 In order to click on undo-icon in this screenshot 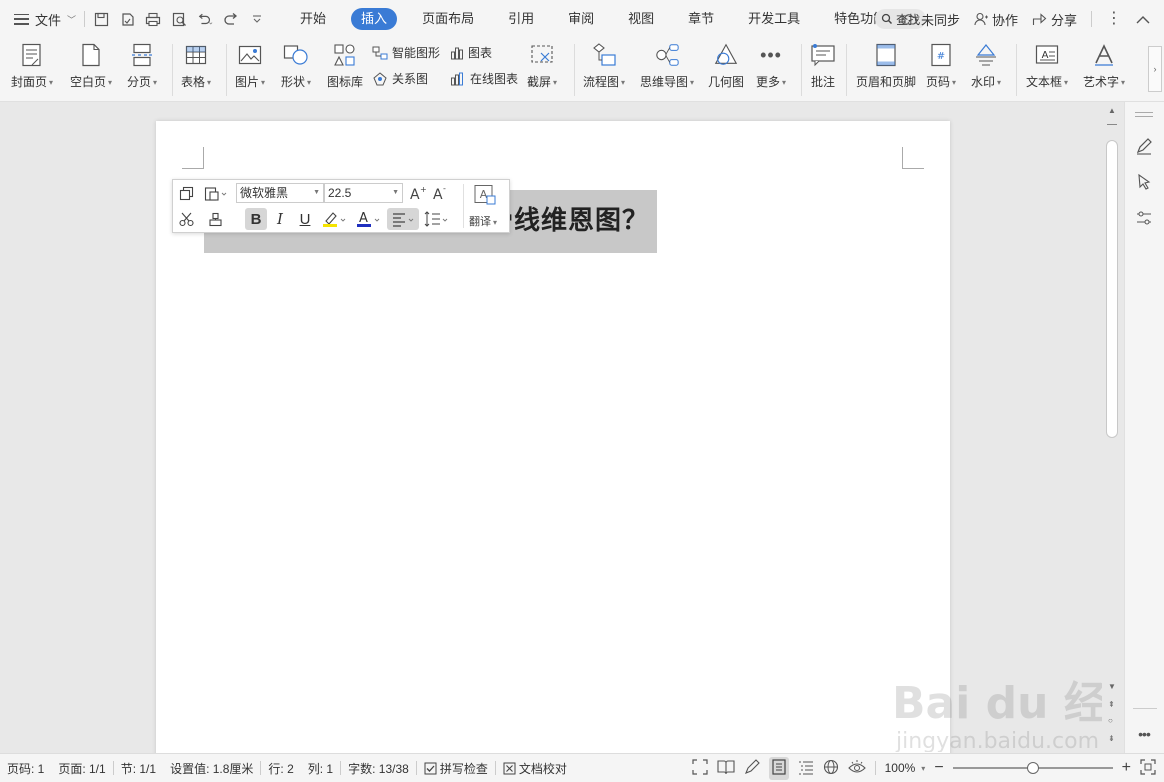, I will do `click(205, 19)`.